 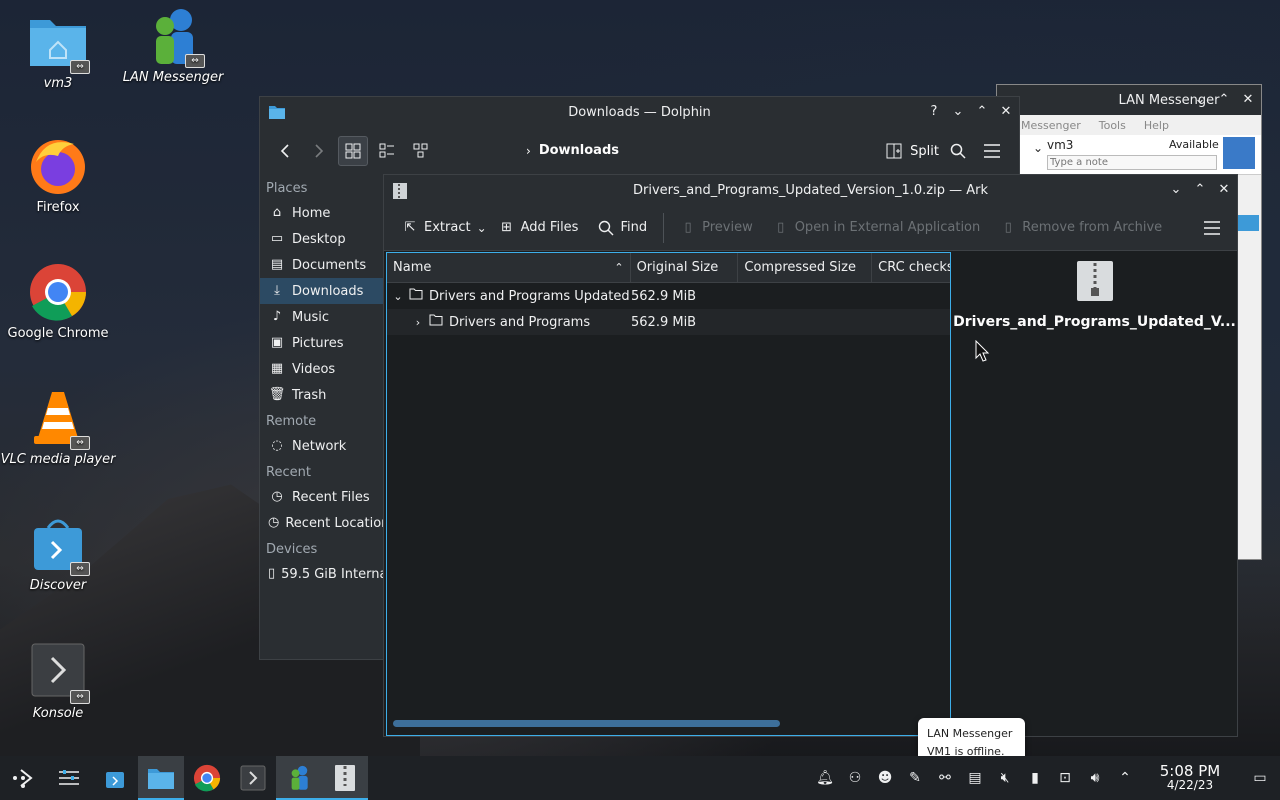 What do you see at coordinates (509, 267) in the screenshot?
I see `column-name: Name ⌃` at bounding box center [509, 267].